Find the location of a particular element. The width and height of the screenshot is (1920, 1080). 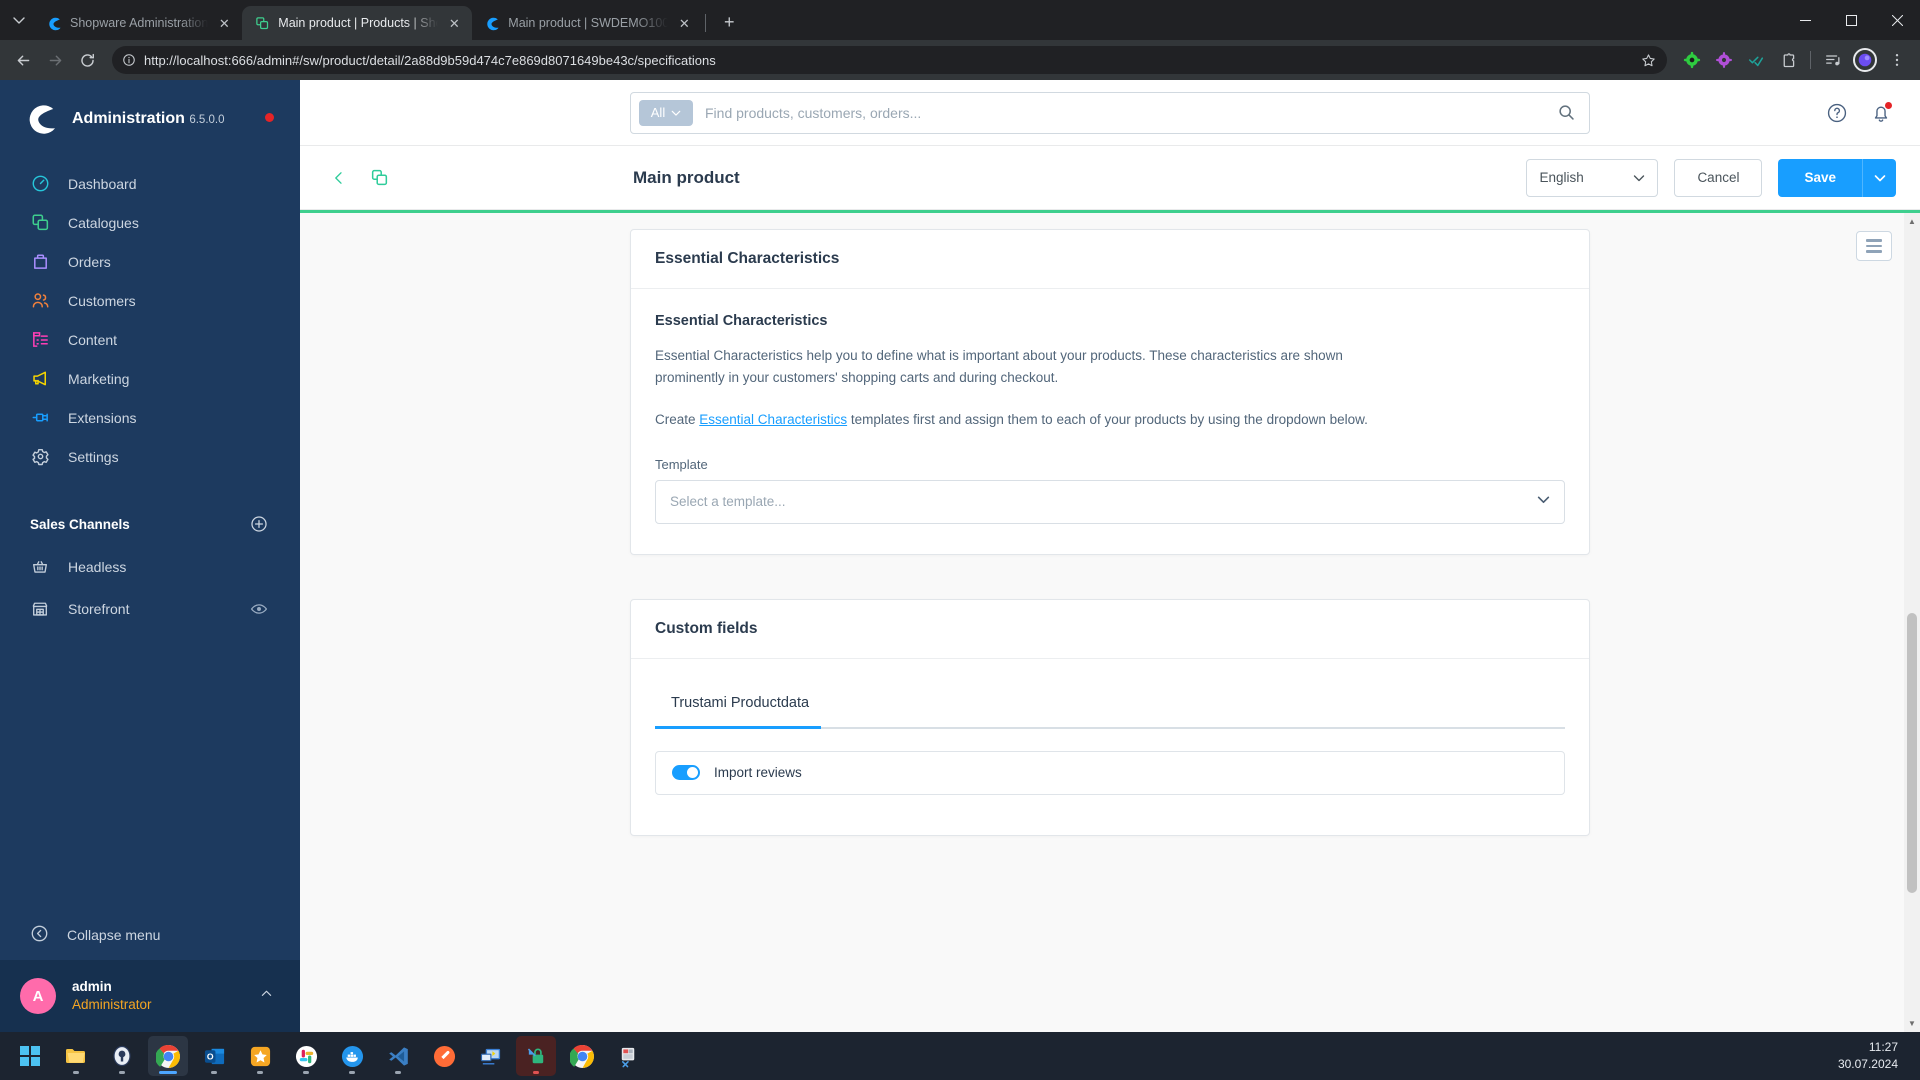

cancel-button: Cancel is located at coordinates (1718, 177).